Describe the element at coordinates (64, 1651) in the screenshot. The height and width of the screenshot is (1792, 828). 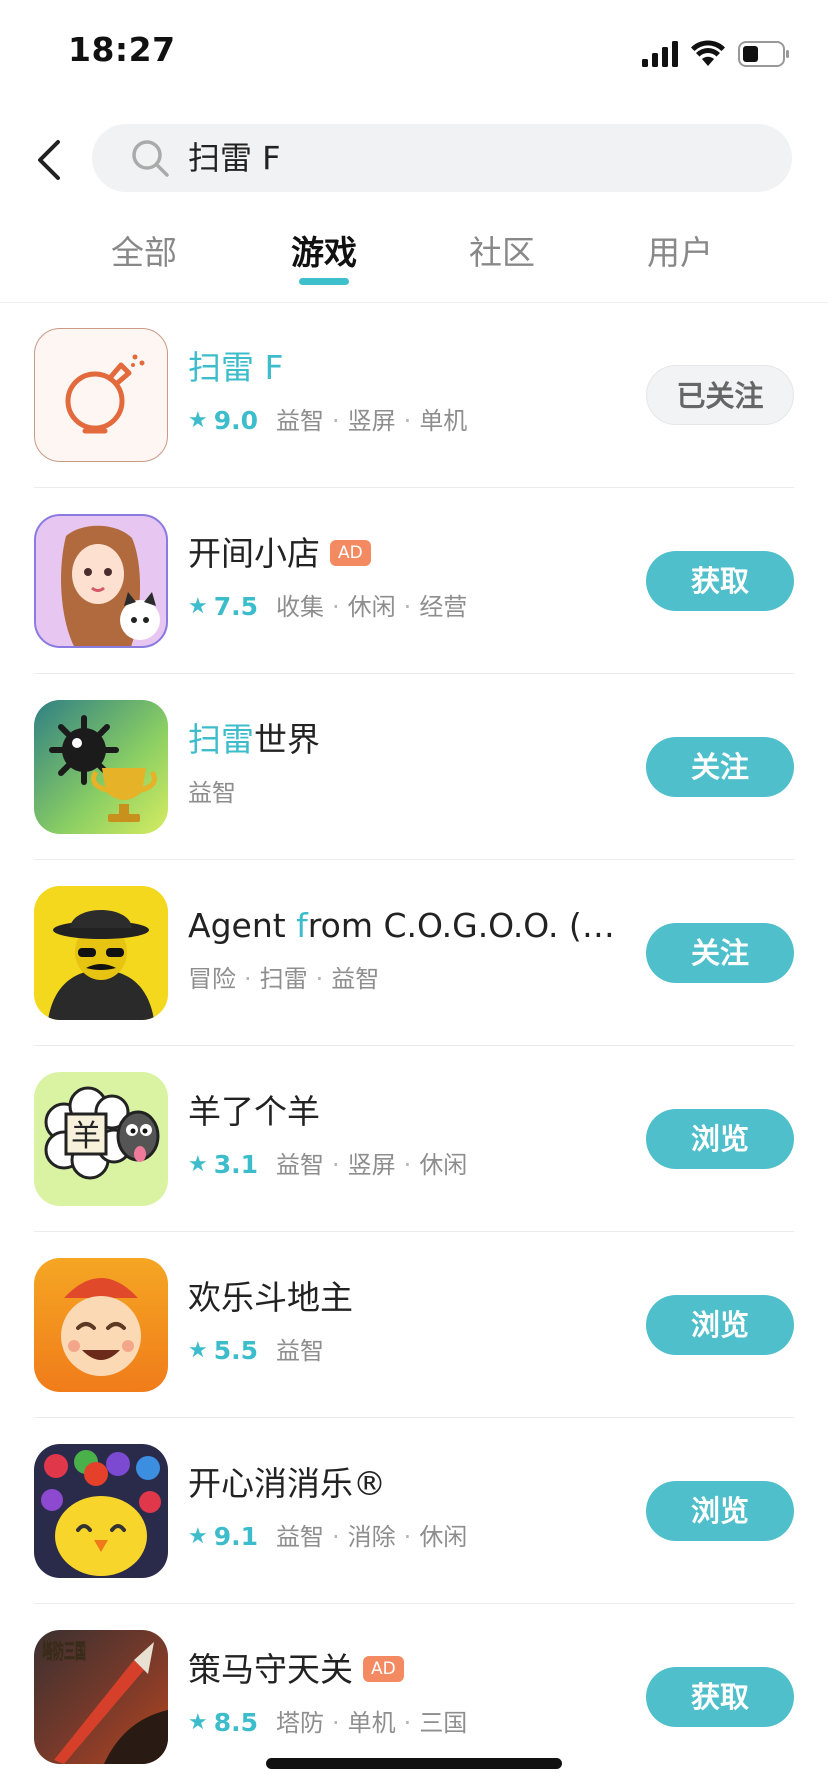
I see `svg-text: 塔防三国` at that location.